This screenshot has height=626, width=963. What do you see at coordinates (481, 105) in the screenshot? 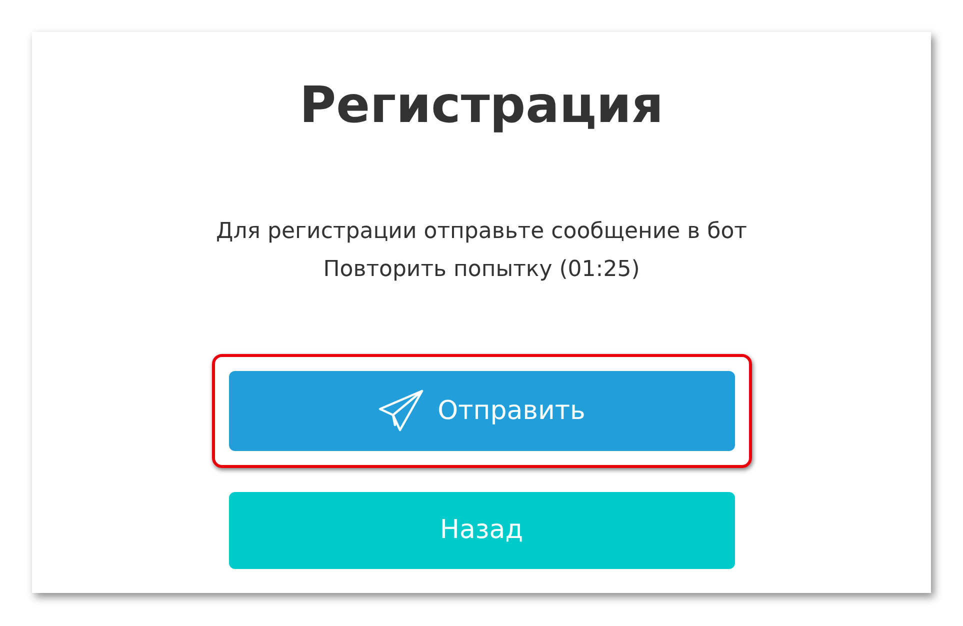
I see `page-title: Регистрация` at bounding box center [481, 105].